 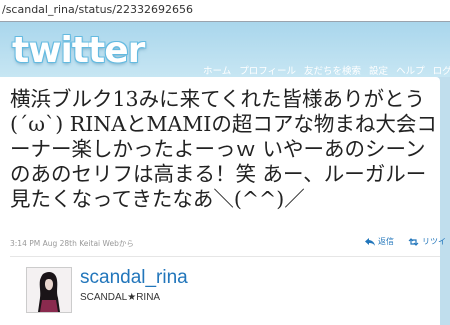 I want to click on reply-button: 返信, so click(x=379, y=241).